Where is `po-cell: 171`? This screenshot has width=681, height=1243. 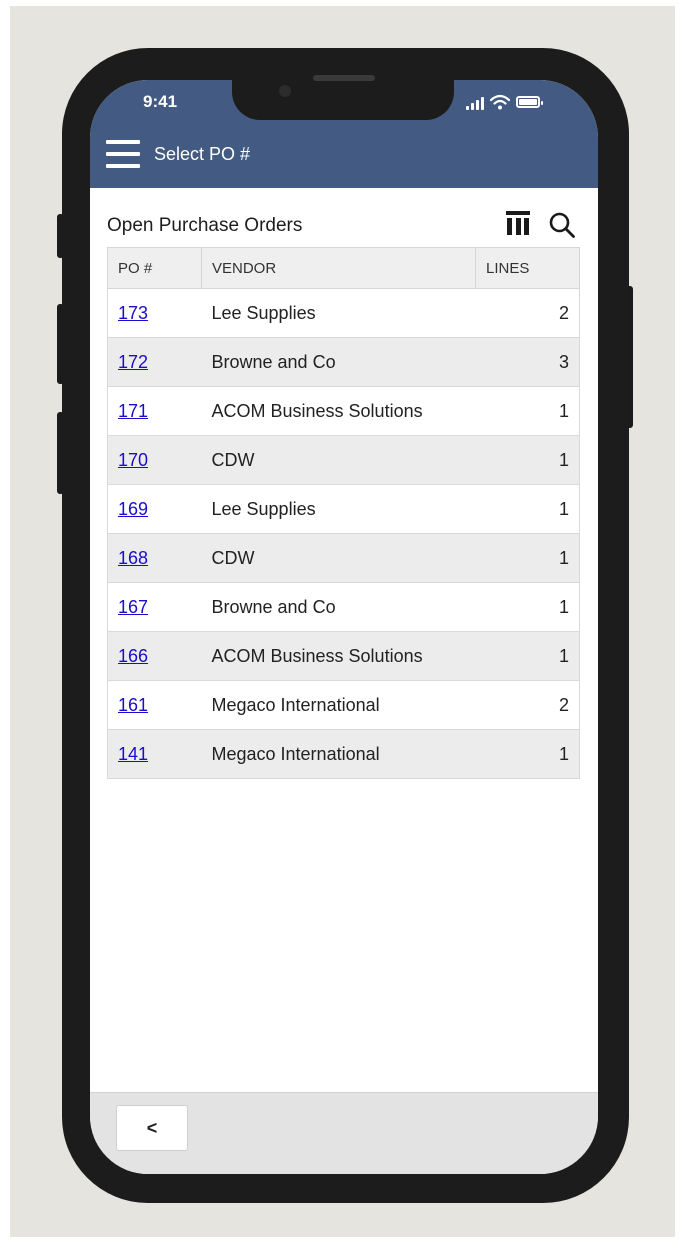
po-cell: 171 is located at coordinates (154, 411).